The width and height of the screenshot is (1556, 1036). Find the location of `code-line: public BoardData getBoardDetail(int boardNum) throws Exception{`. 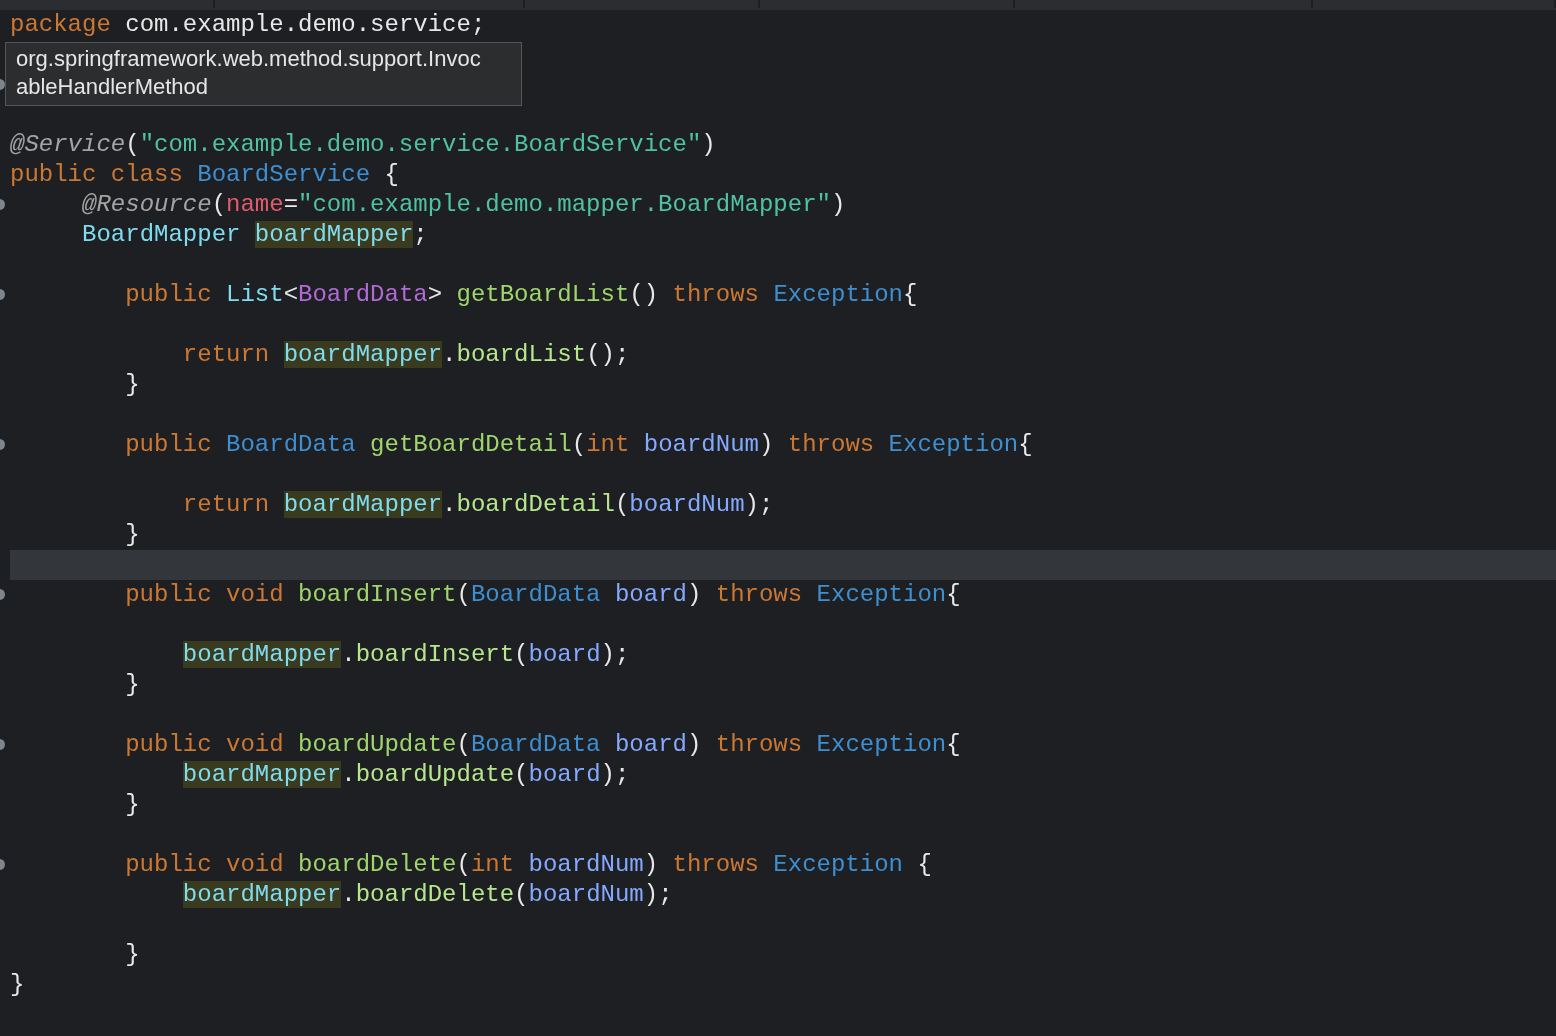

code-line: public BoardData getBoardDetail(int boardNum) throws Exception{ is located at coordinates (578, 444).